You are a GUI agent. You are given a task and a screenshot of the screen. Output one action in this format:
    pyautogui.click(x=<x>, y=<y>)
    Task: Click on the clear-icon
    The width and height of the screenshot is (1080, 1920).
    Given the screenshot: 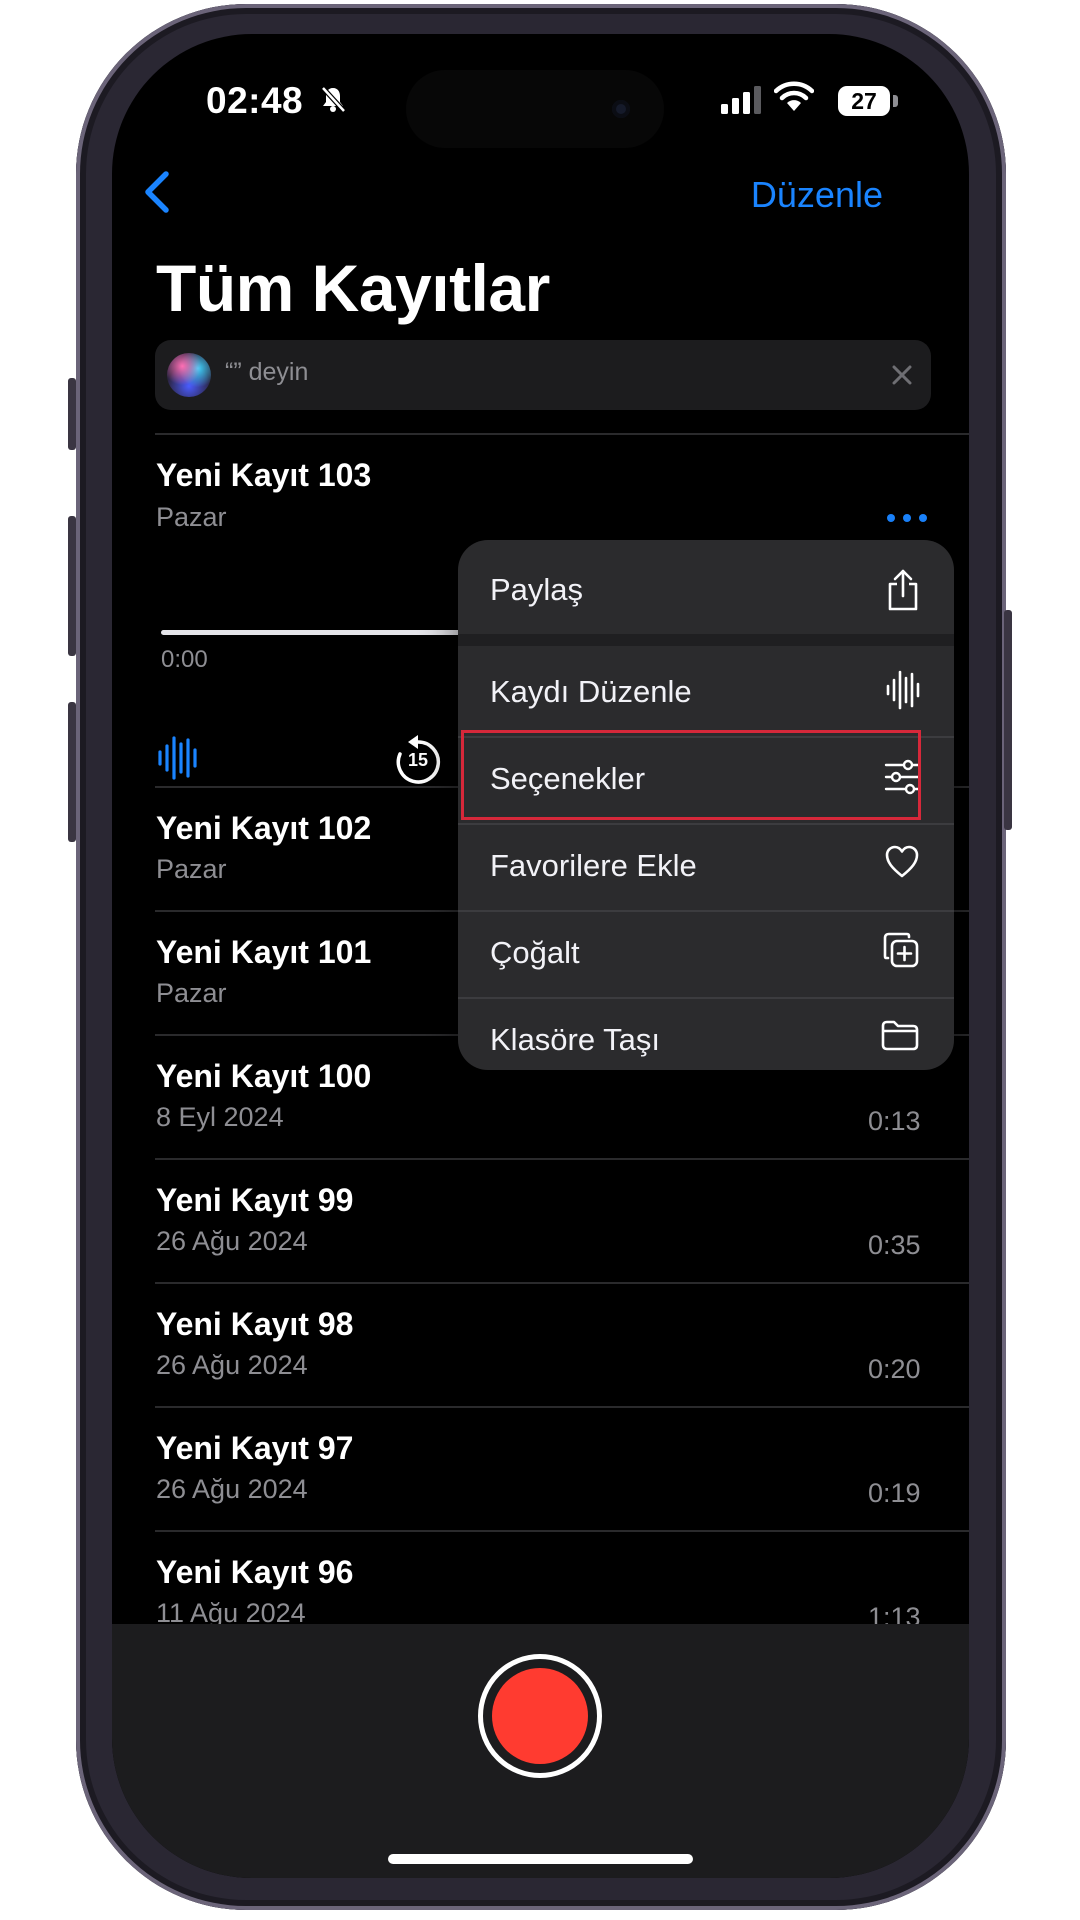 What is the action you would take?
    pyautogui.click(x=902, y=375)
    